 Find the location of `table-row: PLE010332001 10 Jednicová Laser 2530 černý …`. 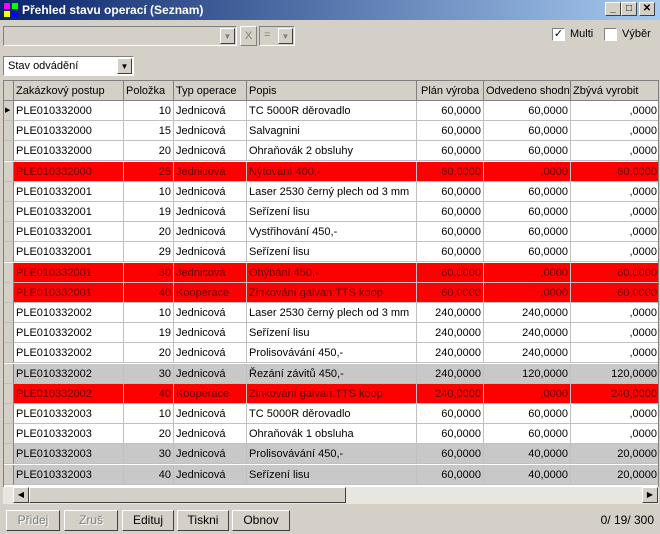

table-row: PLE010332001 10 Jednicová Laser 2530 černý … is located at coordinates (331, 191).